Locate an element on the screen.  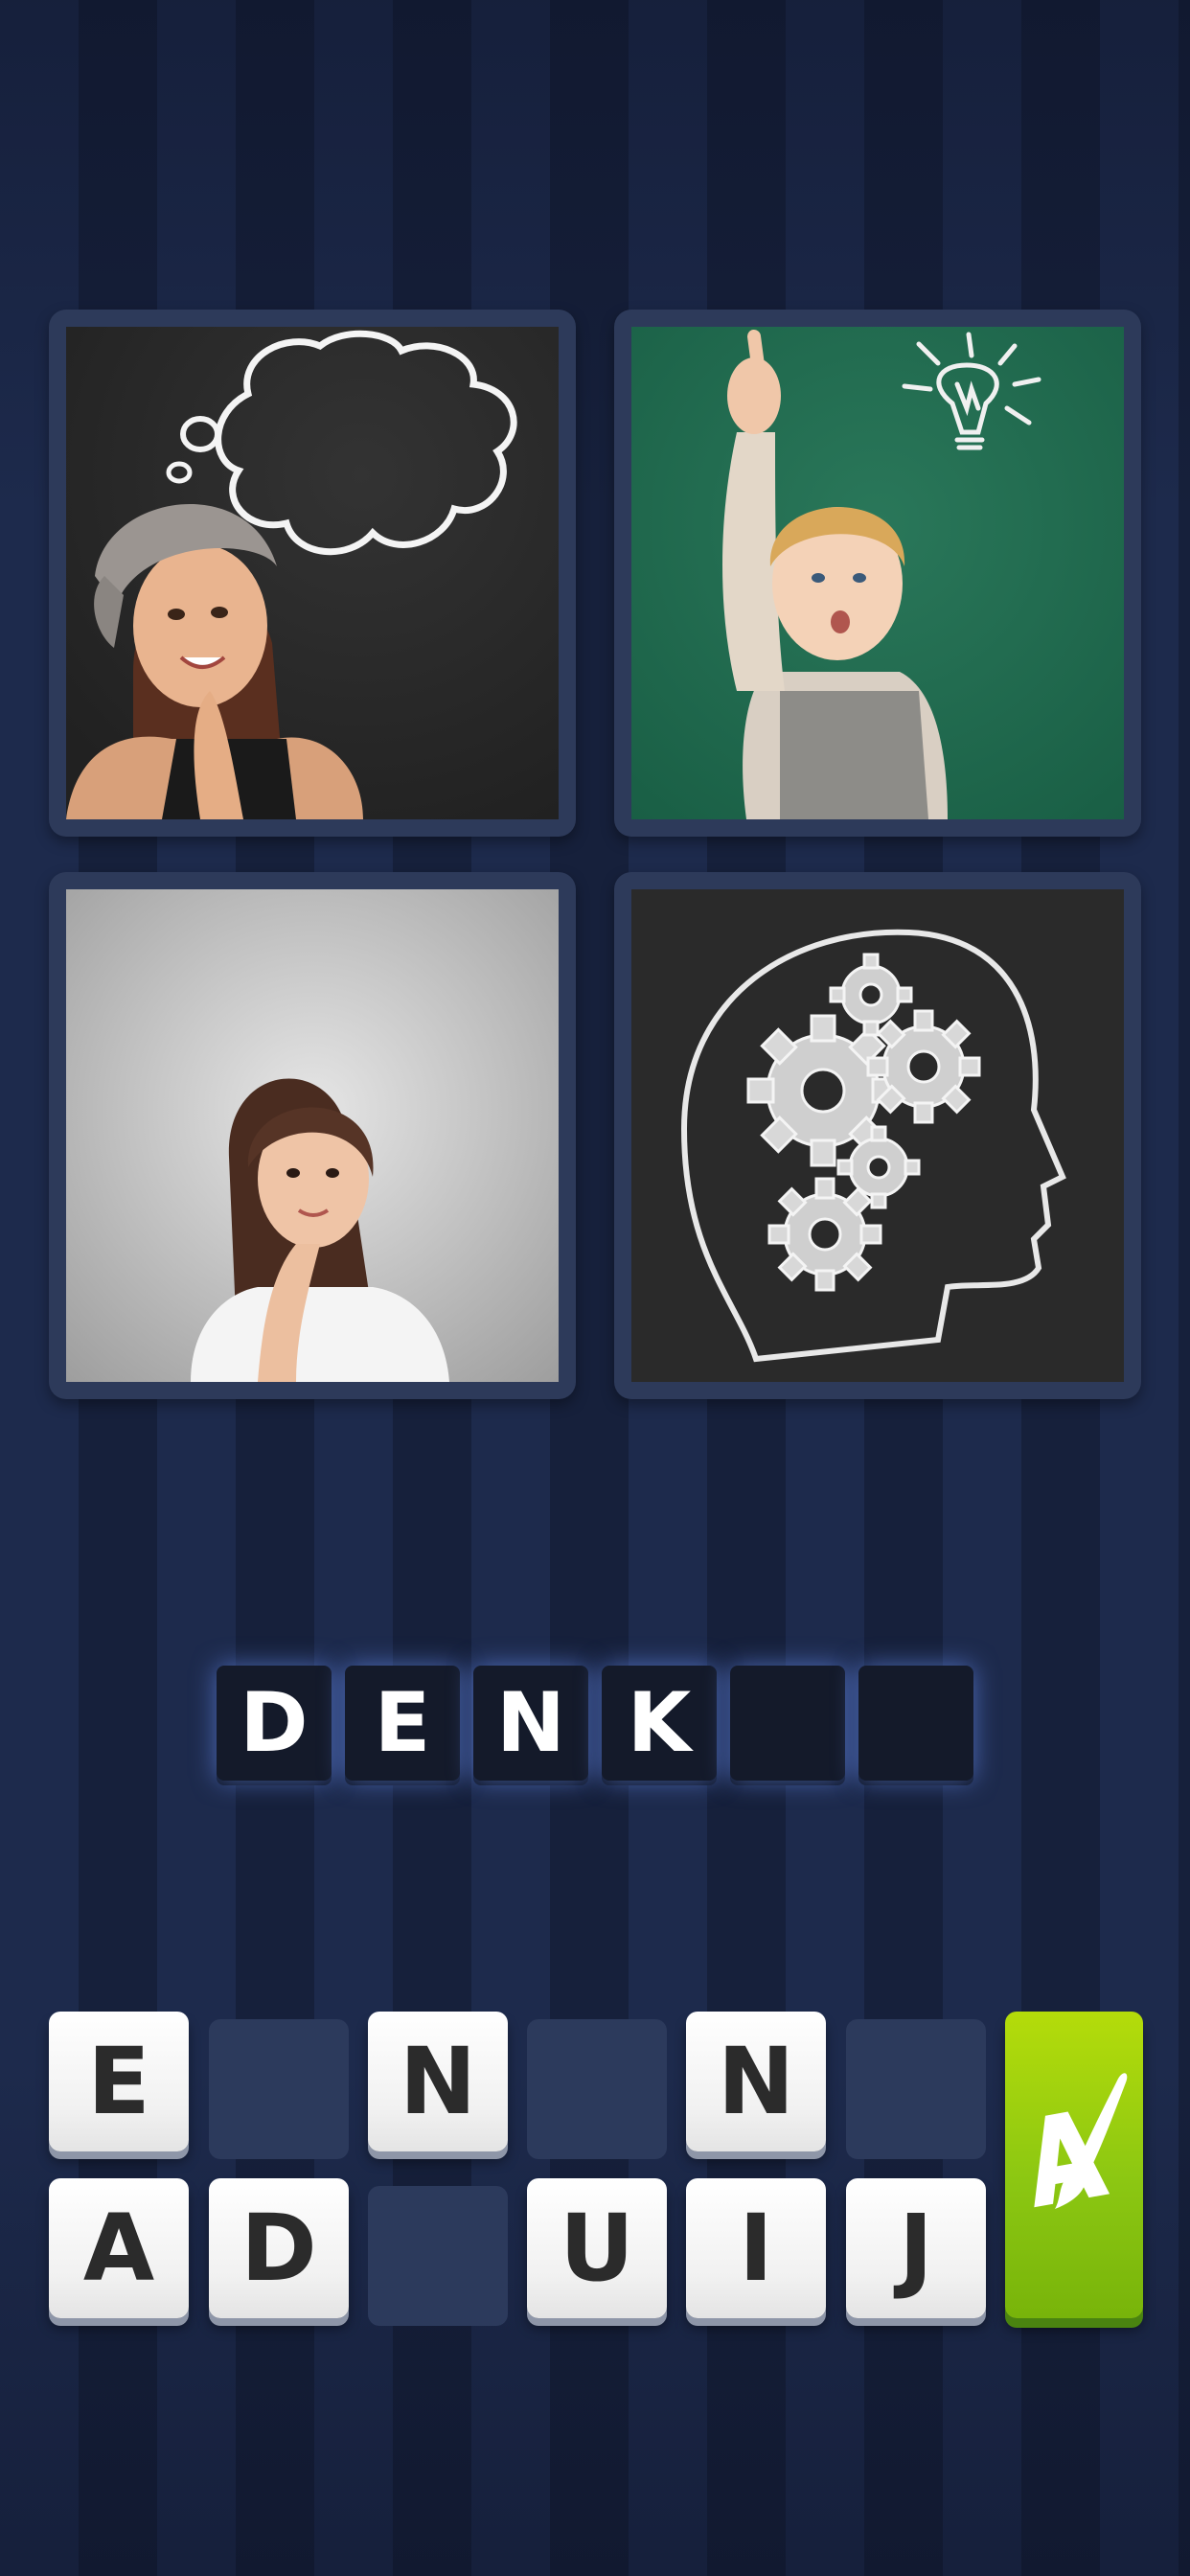
paintbrush-letter-a-icon is located at coordinates (1081, 2141).